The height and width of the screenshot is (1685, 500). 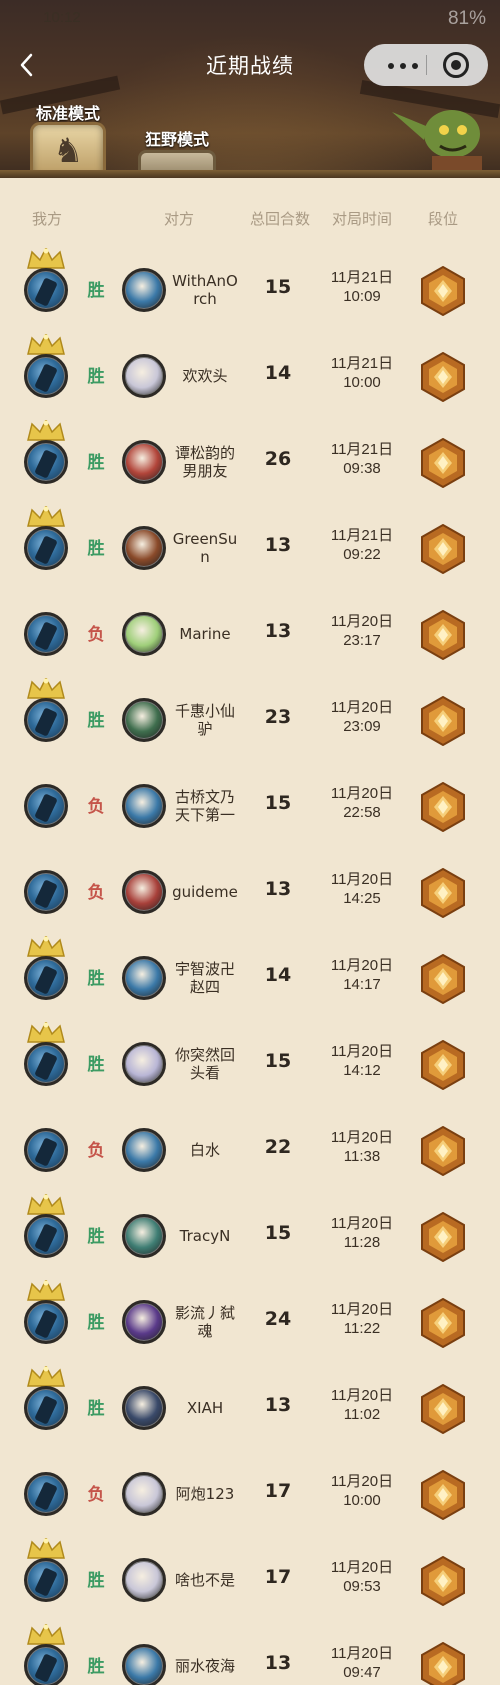 What do you see at coordinates (68, 139) in the screenshot?
I see `tab-standard-mode: 标准模式 ♞` at bounding box center [68, 139].